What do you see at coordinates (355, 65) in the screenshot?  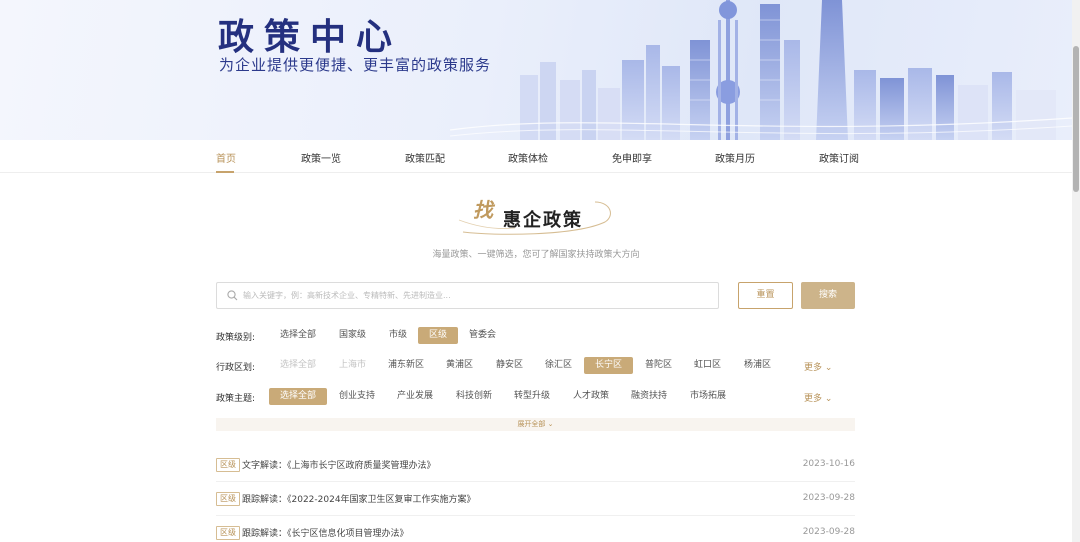 I see `banner-subtitle: 为企业提供更便捷、更丰富的政策服务` at bounding box center [355, 65].